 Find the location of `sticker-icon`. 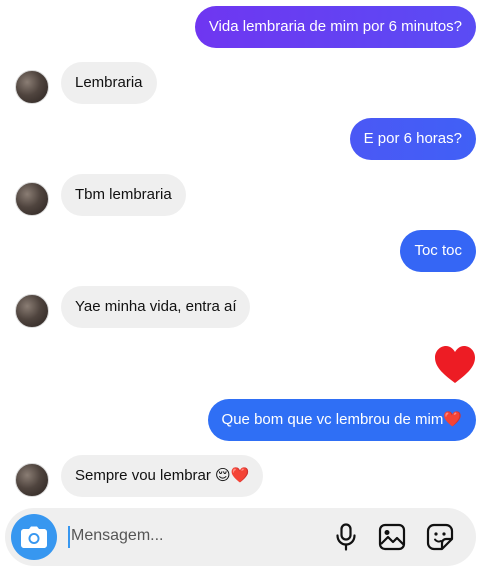

sticker-icon is located at coordinates (440, 537).